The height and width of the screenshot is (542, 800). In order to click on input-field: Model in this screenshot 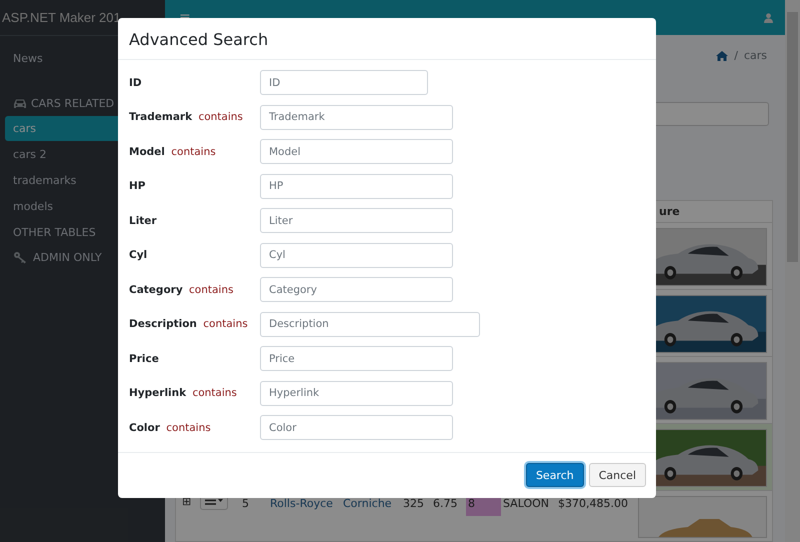, I will do `click(356, 151)`.